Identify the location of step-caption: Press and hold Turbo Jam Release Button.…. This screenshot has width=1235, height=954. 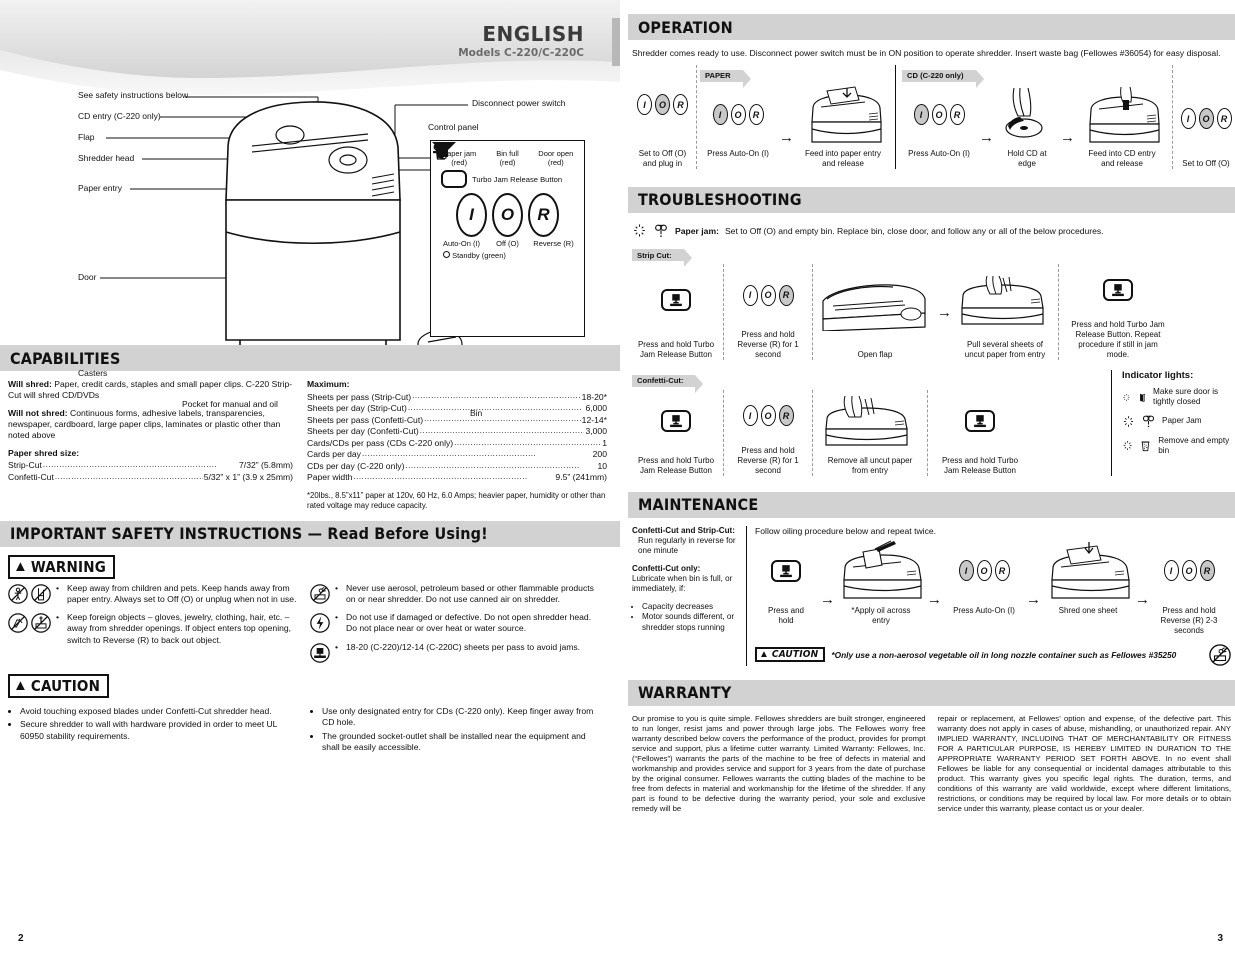
(1118, 340).